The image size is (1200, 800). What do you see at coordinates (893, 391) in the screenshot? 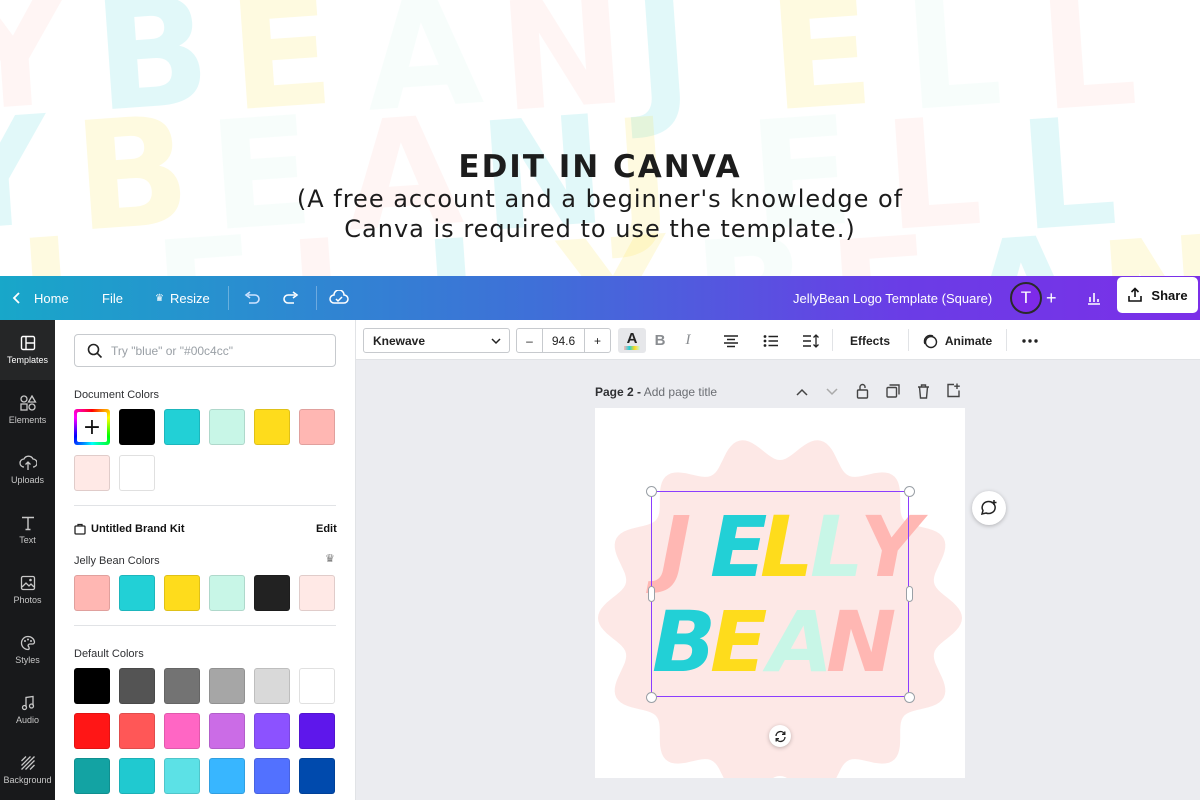
I see `duplicate-icon` at bounding box center [893, 391].